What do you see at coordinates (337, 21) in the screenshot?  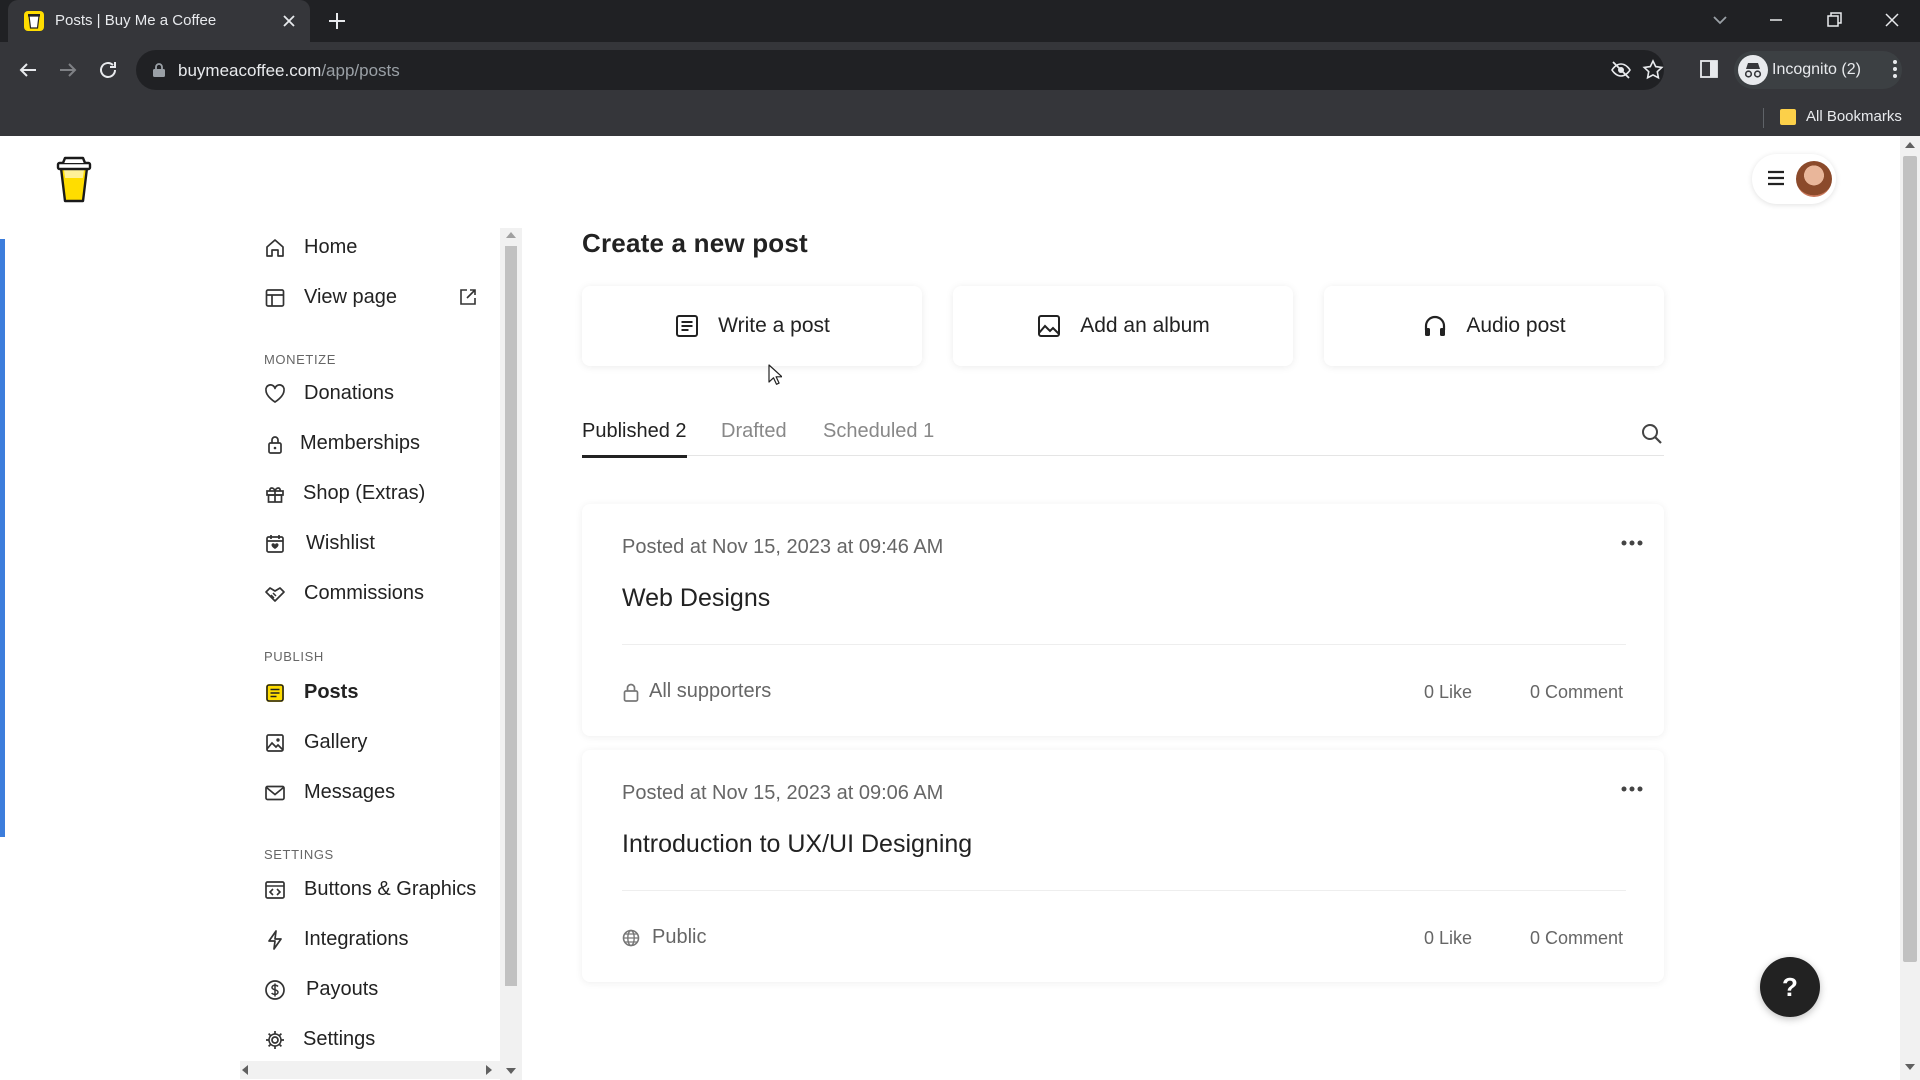 I see `new-tab-icon` at bounding box center [337, 21].